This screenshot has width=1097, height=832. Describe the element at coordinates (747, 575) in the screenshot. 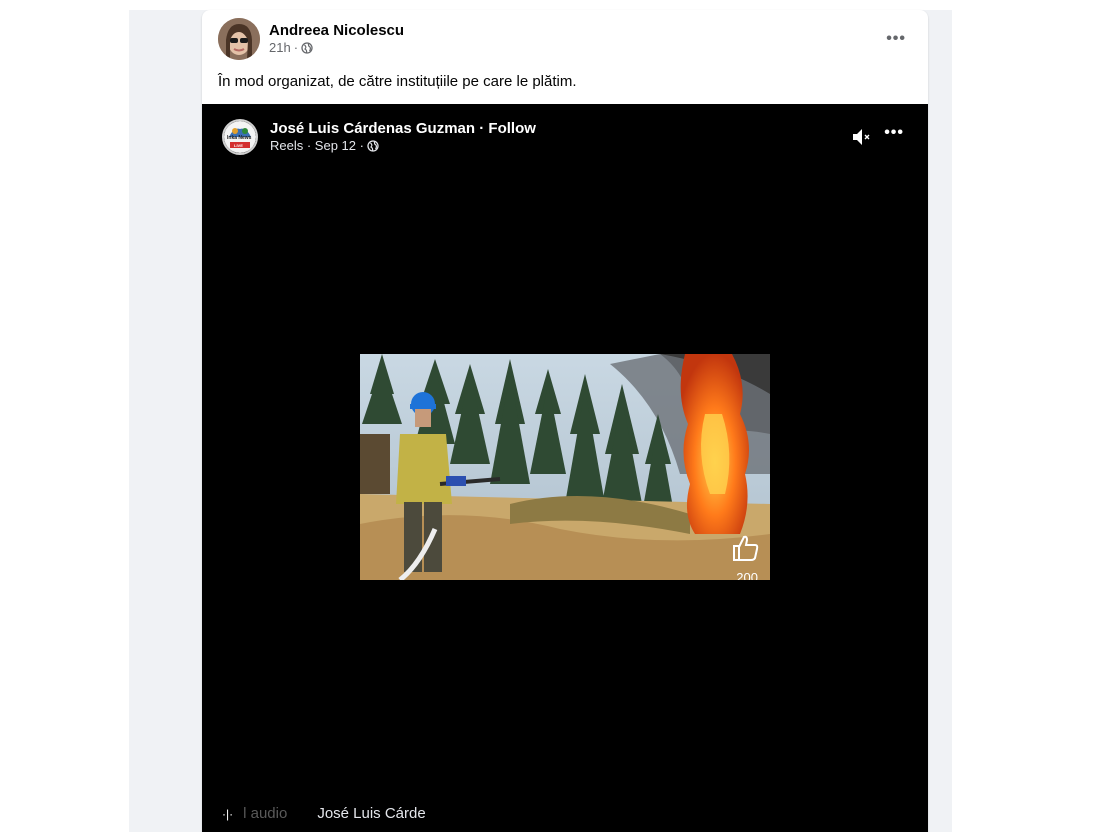

I see `like-count: 200` at that location.